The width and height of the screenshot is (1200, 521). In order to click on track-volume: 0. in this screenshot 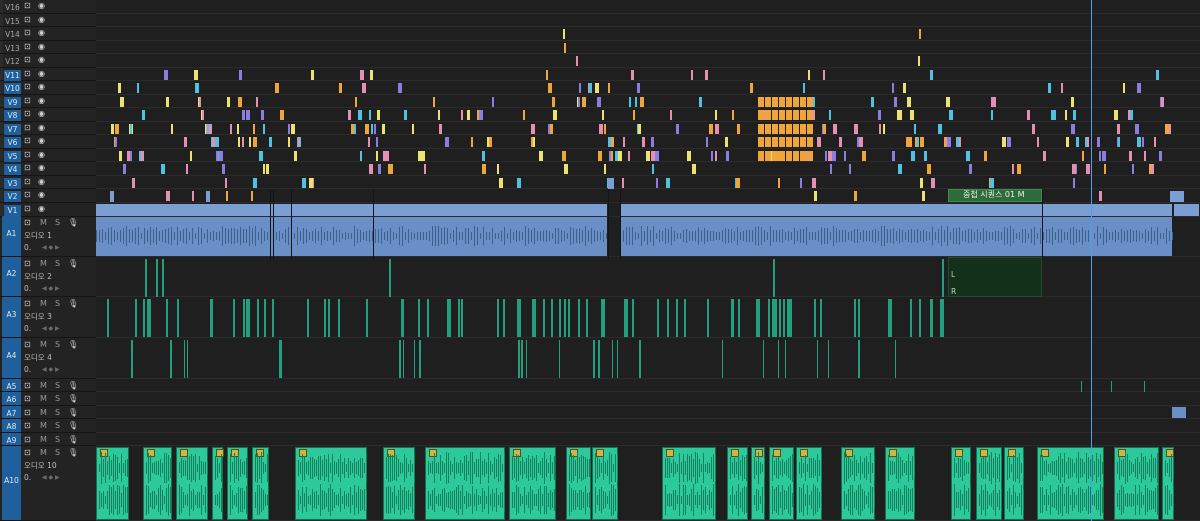, I will do `click(27, 477)`.